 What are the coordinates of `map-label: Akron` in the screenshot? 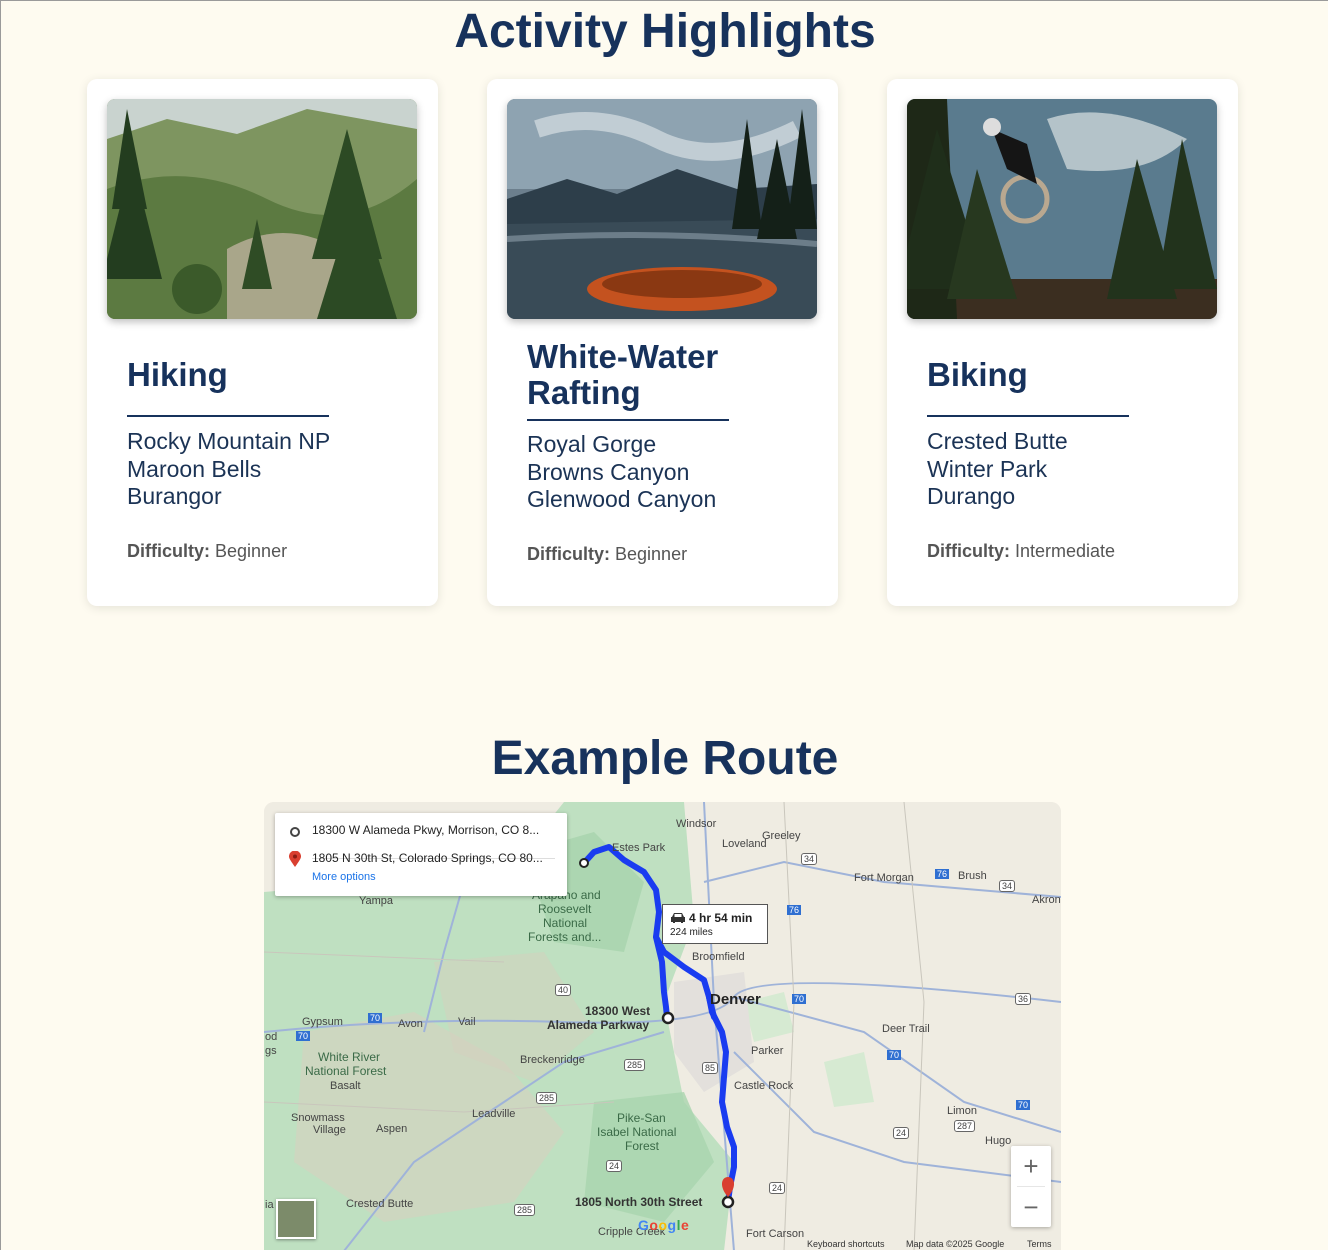 It's located at (1046, 900).